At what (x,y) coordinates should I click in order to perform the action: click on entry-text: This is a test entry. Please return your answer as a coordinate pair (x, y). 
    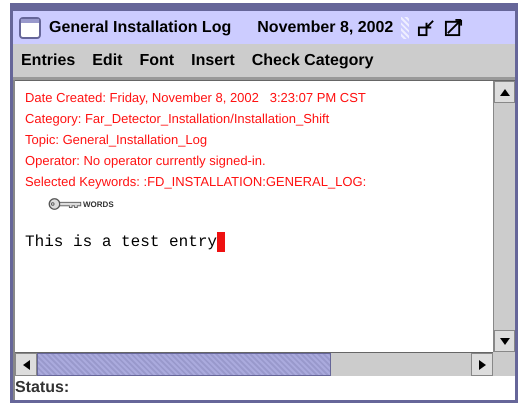
    Looking at the image, I should click on (121, 242).